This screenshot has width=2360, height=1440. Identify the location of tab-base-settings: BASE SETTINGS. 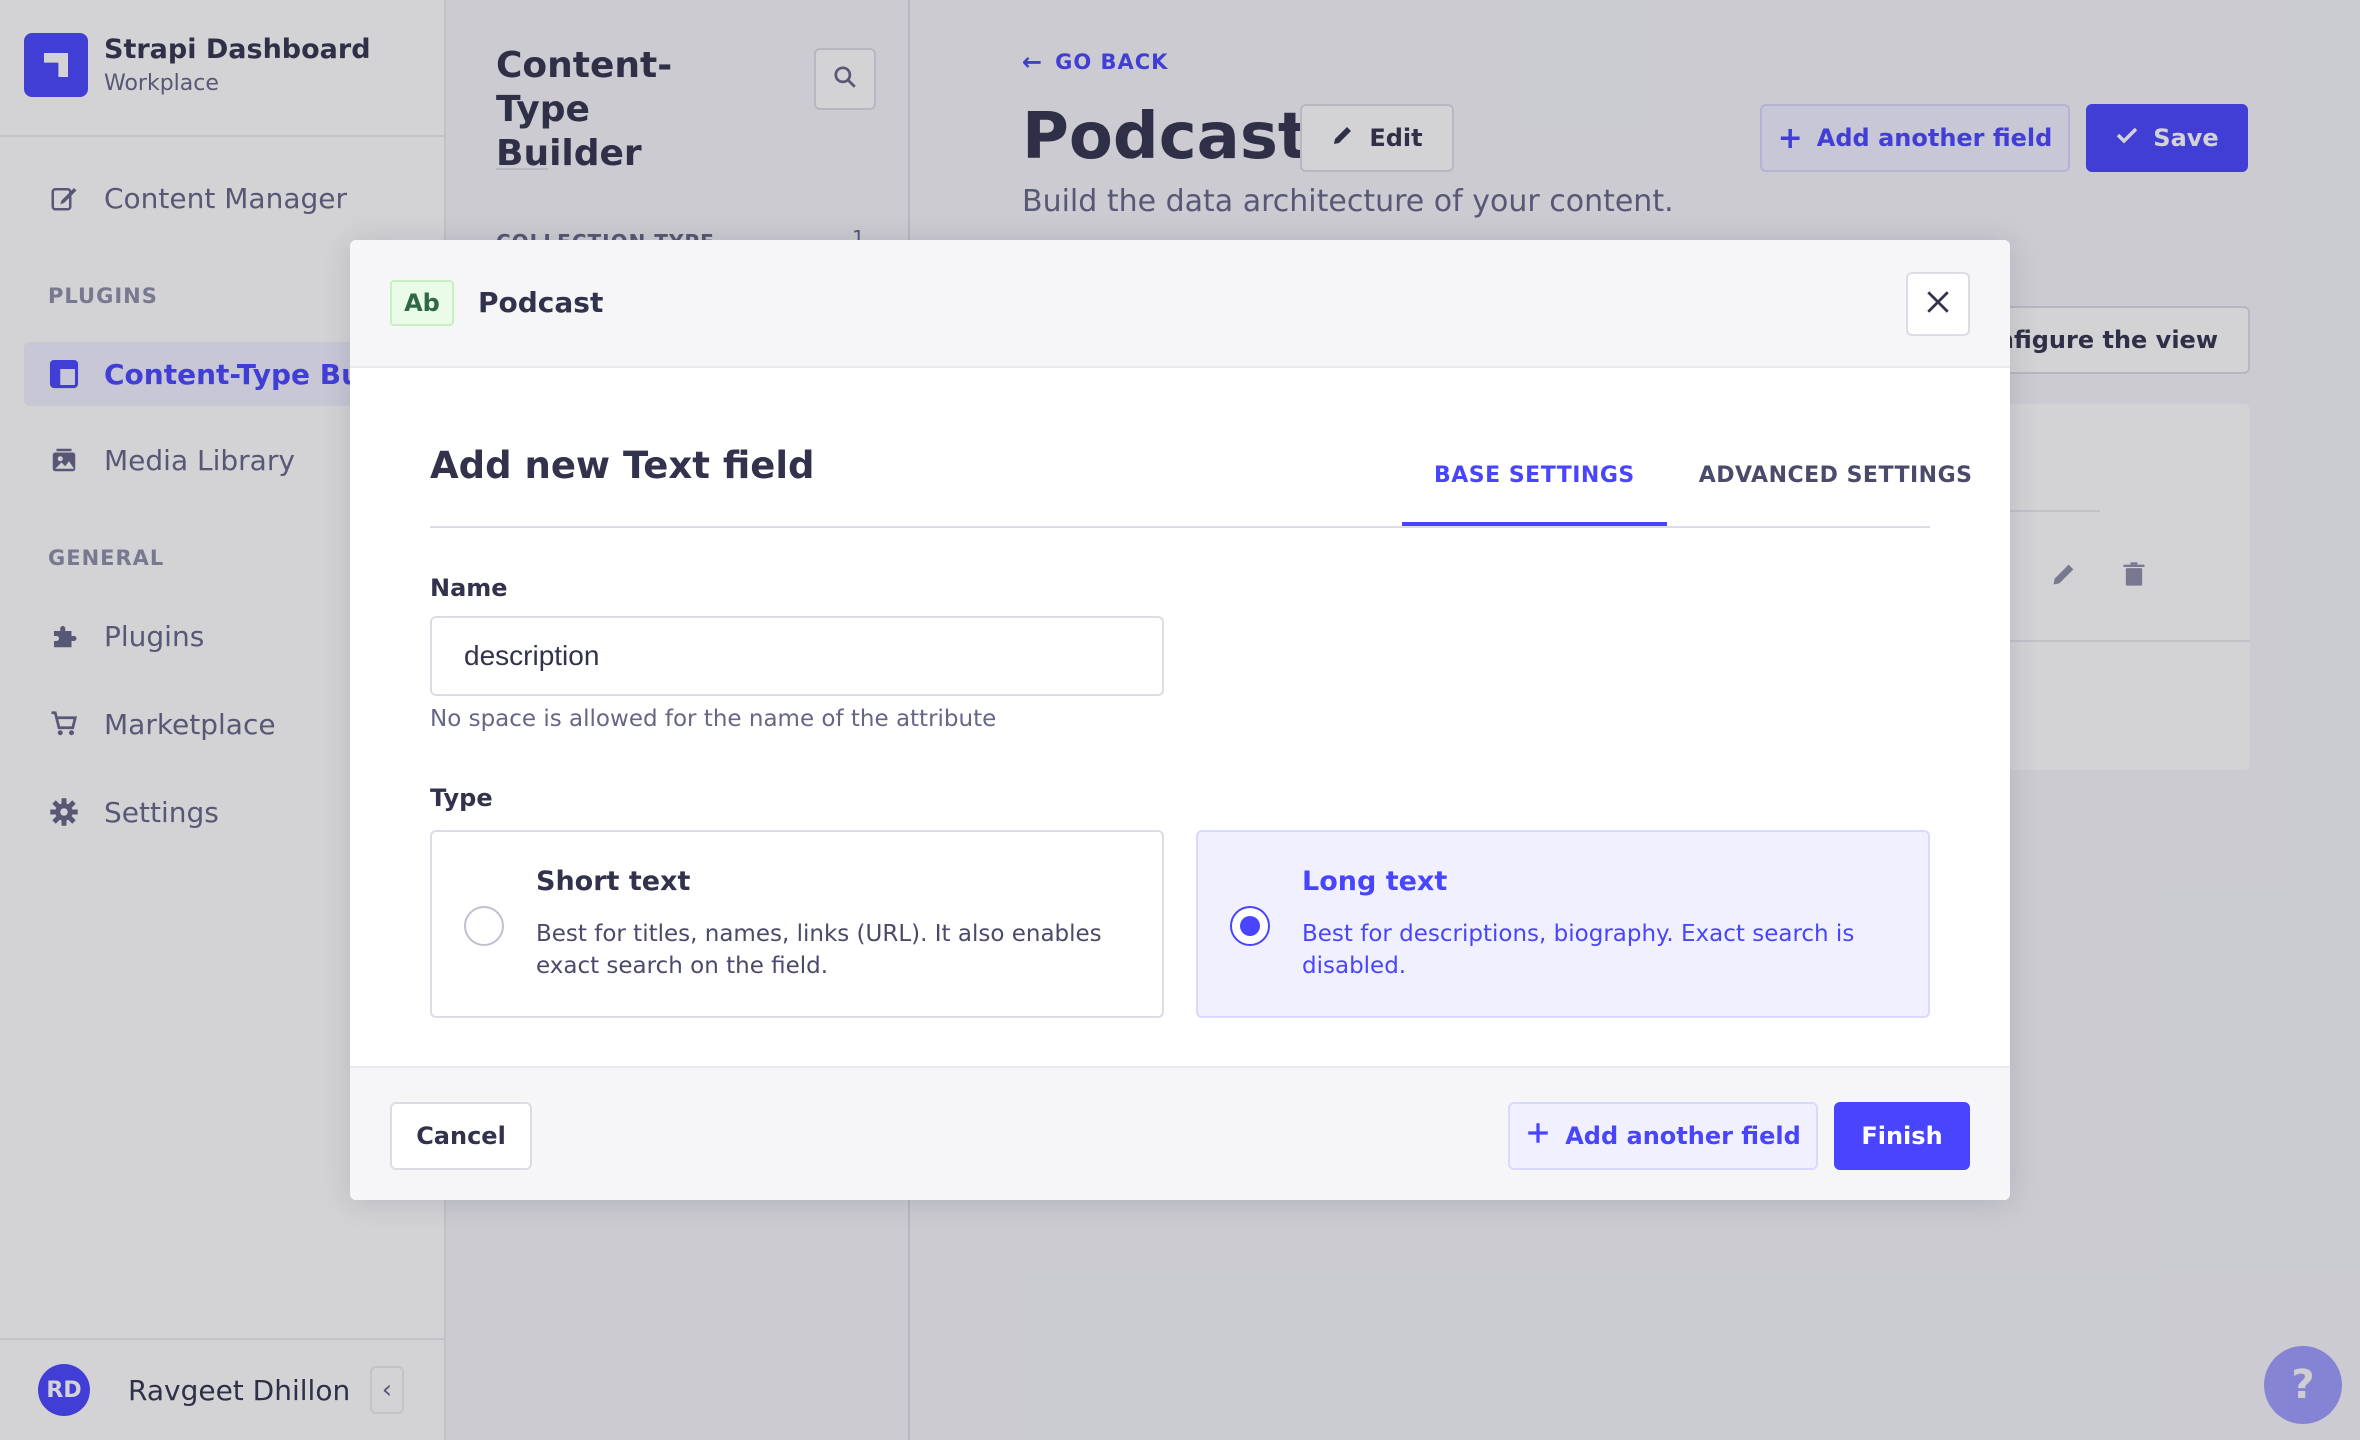
(1534, 486).